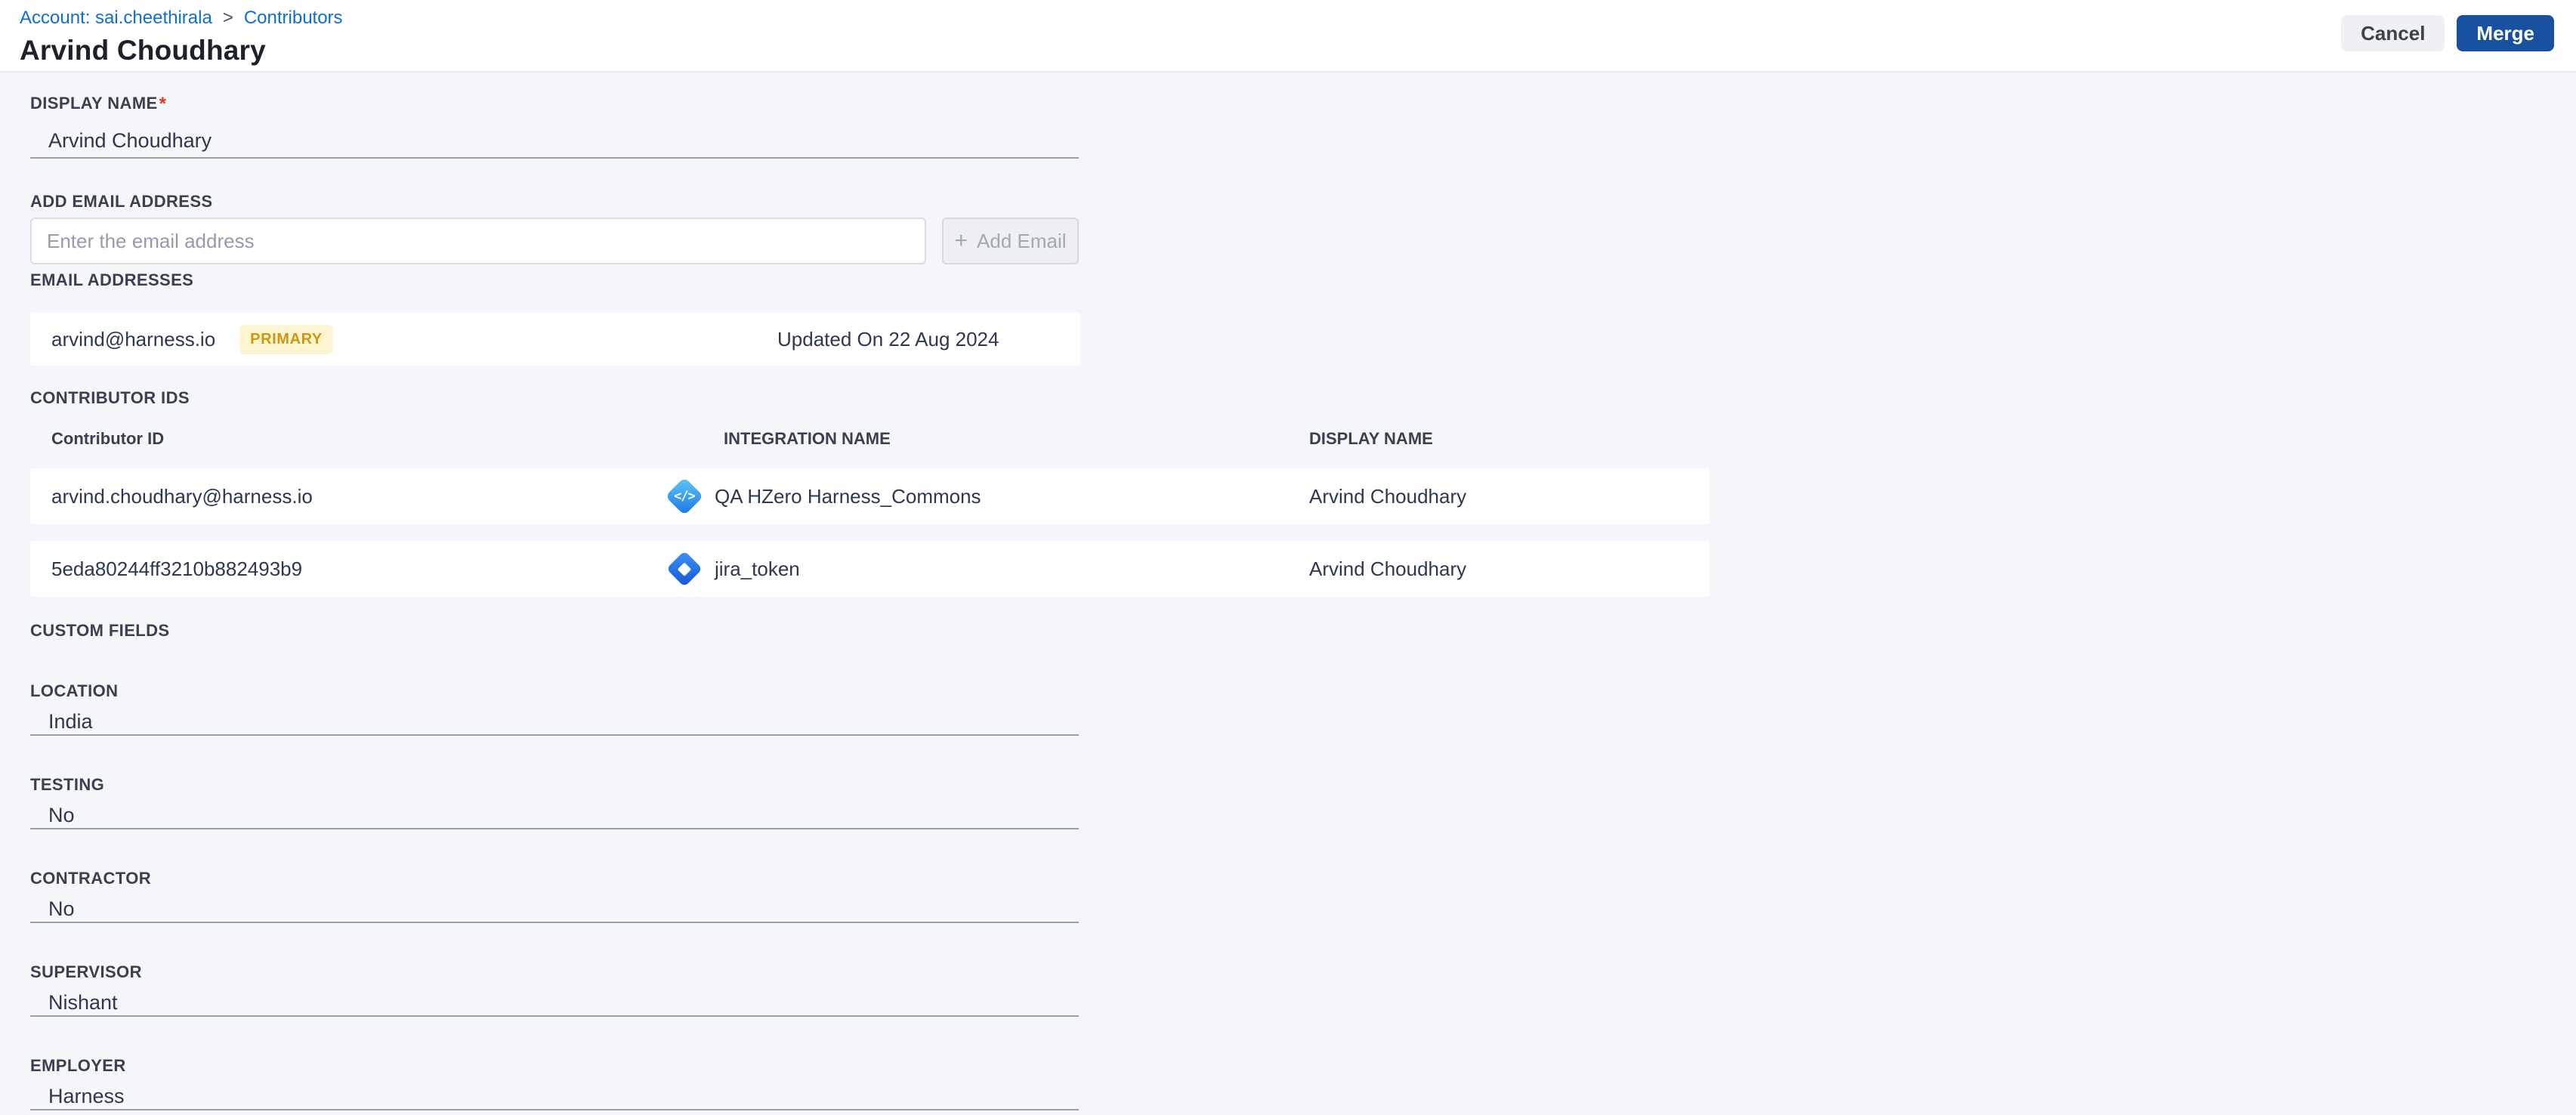 The height and width of the screenshot is (1115, 2576). I want to click on add-email-group: ADD EMAIL ADDRESS + Add Email, so click(1288, 228).